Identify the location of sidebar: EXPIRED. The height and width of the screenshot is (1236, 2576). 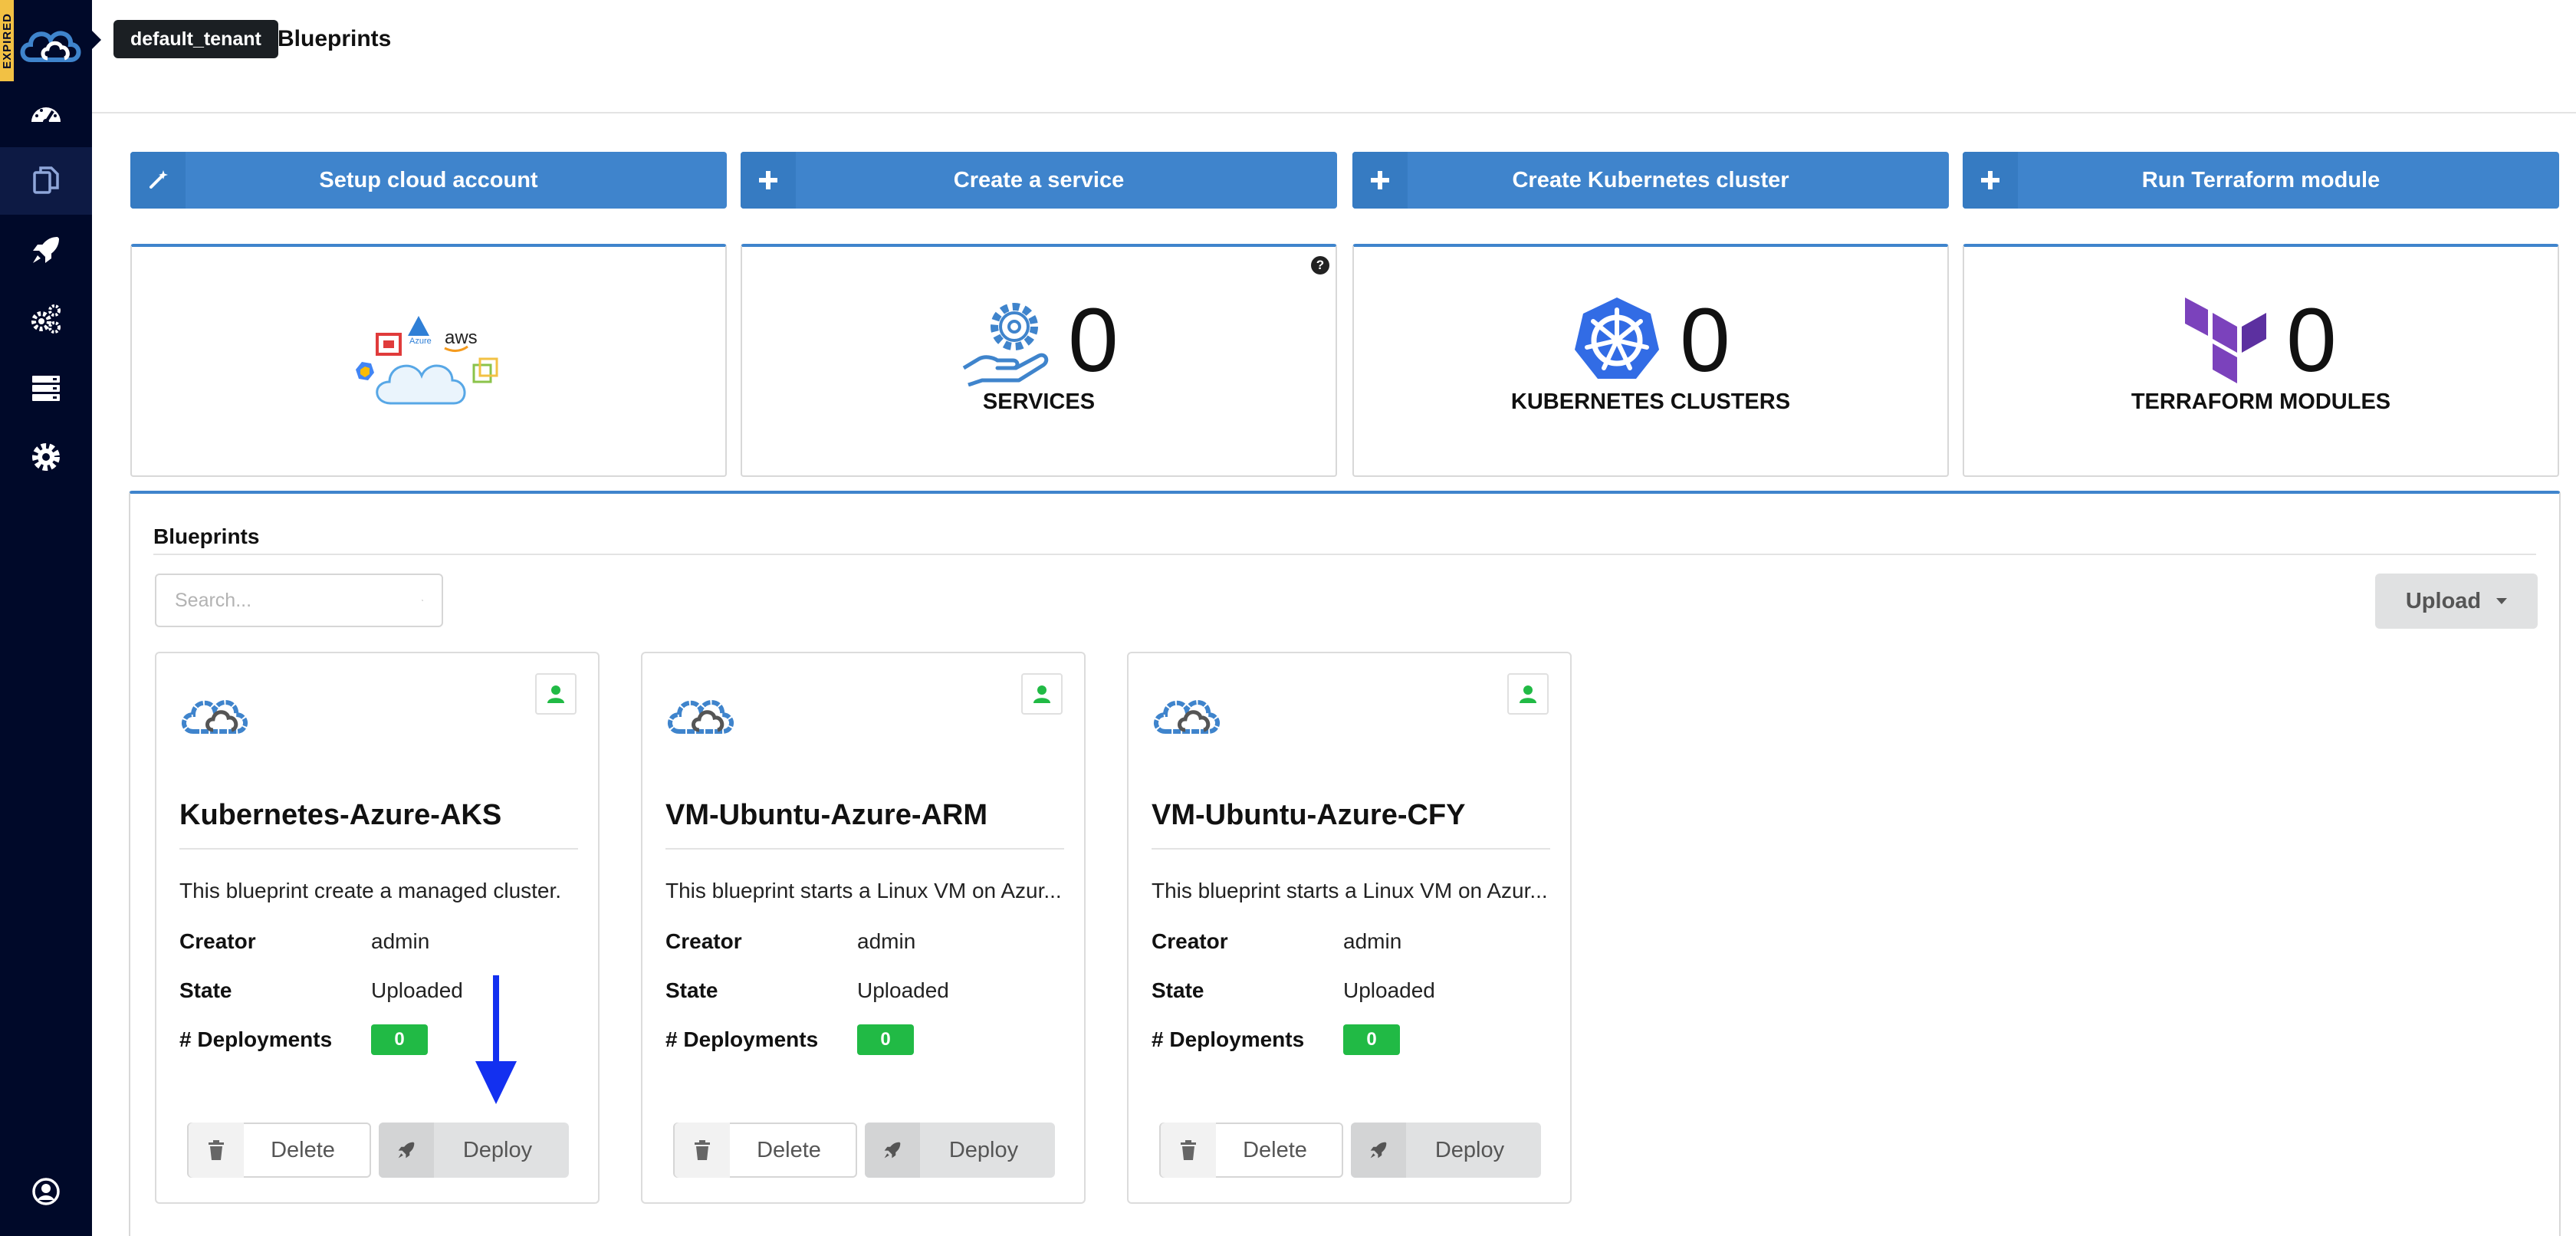
(46, 618).